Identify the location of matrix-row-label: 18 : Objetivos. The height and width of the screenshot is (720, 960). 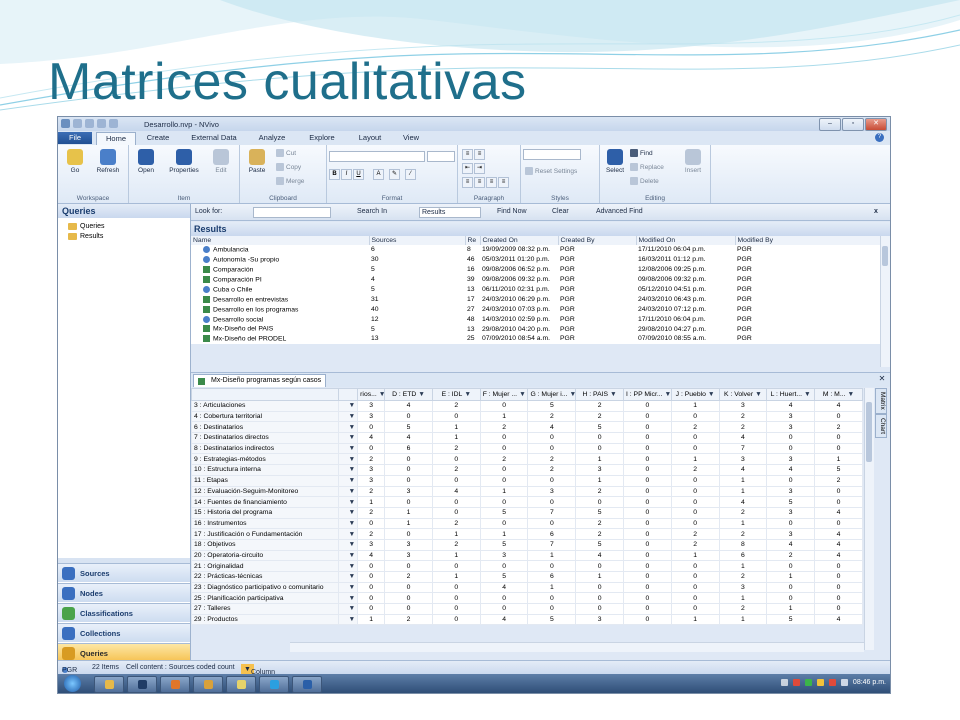
(265, 544).